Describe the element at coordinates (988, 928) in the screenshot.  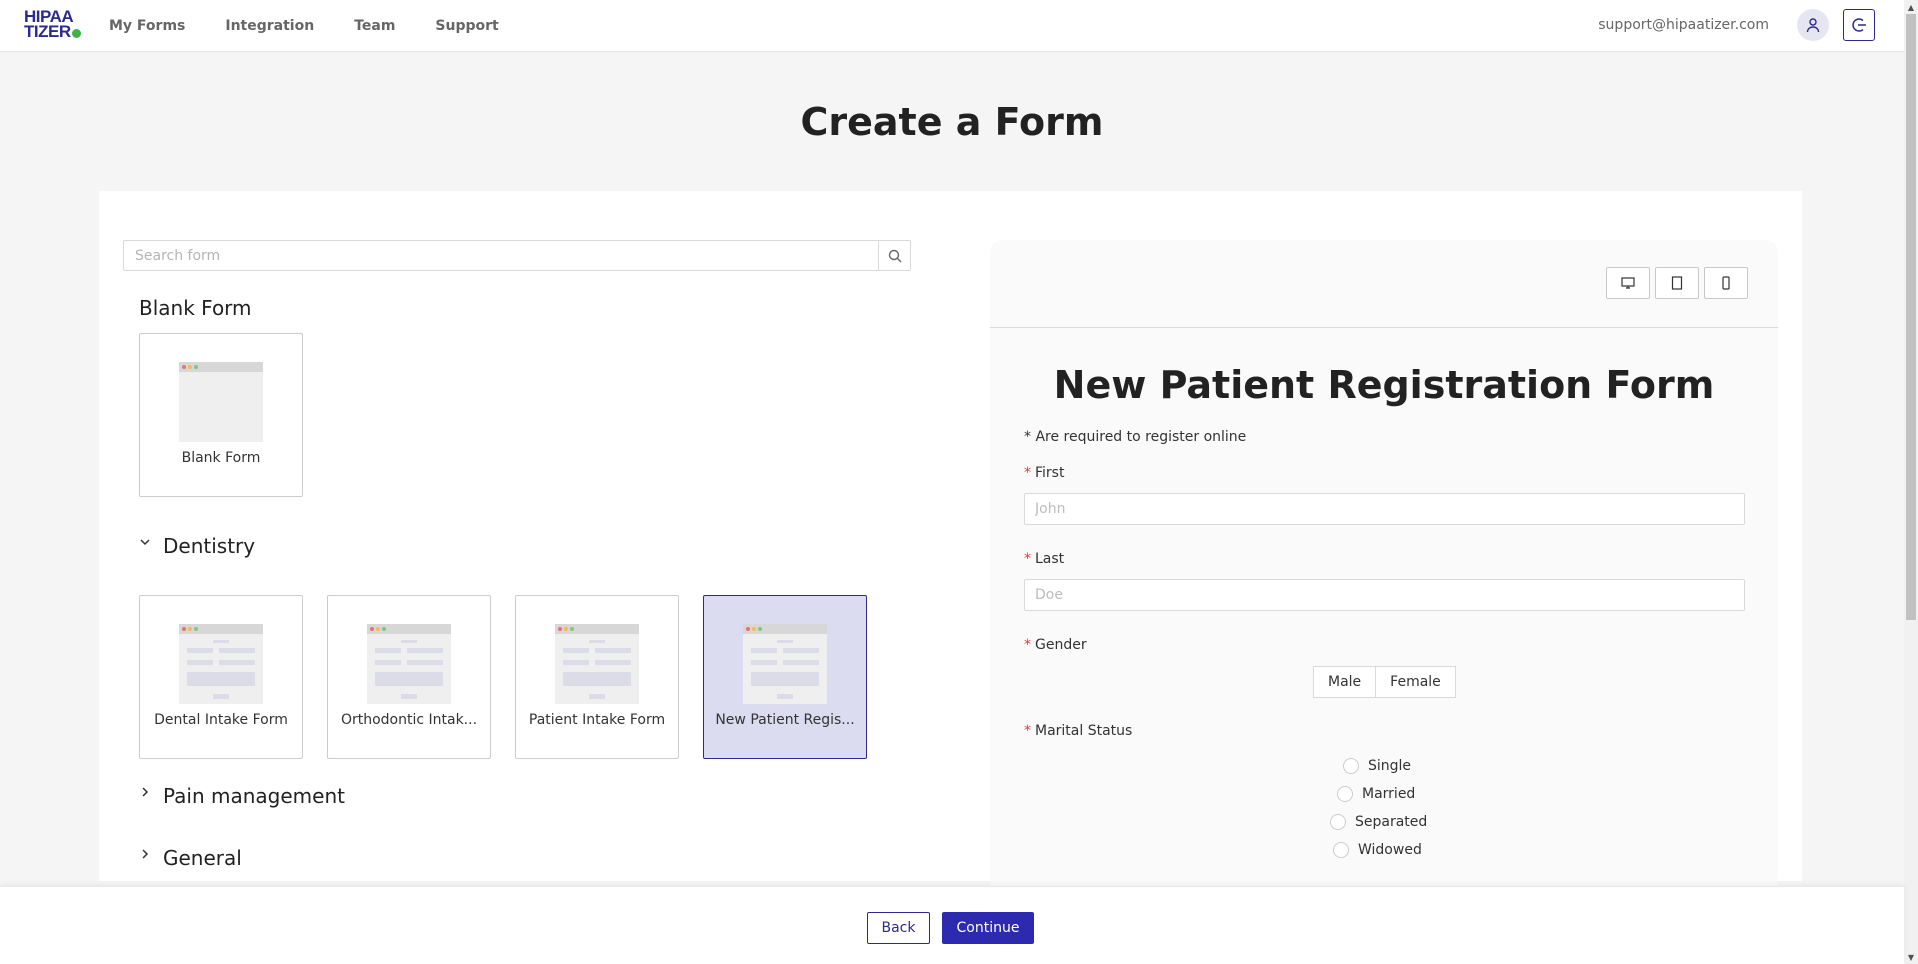
I see `continue-button: Continue` at that location.